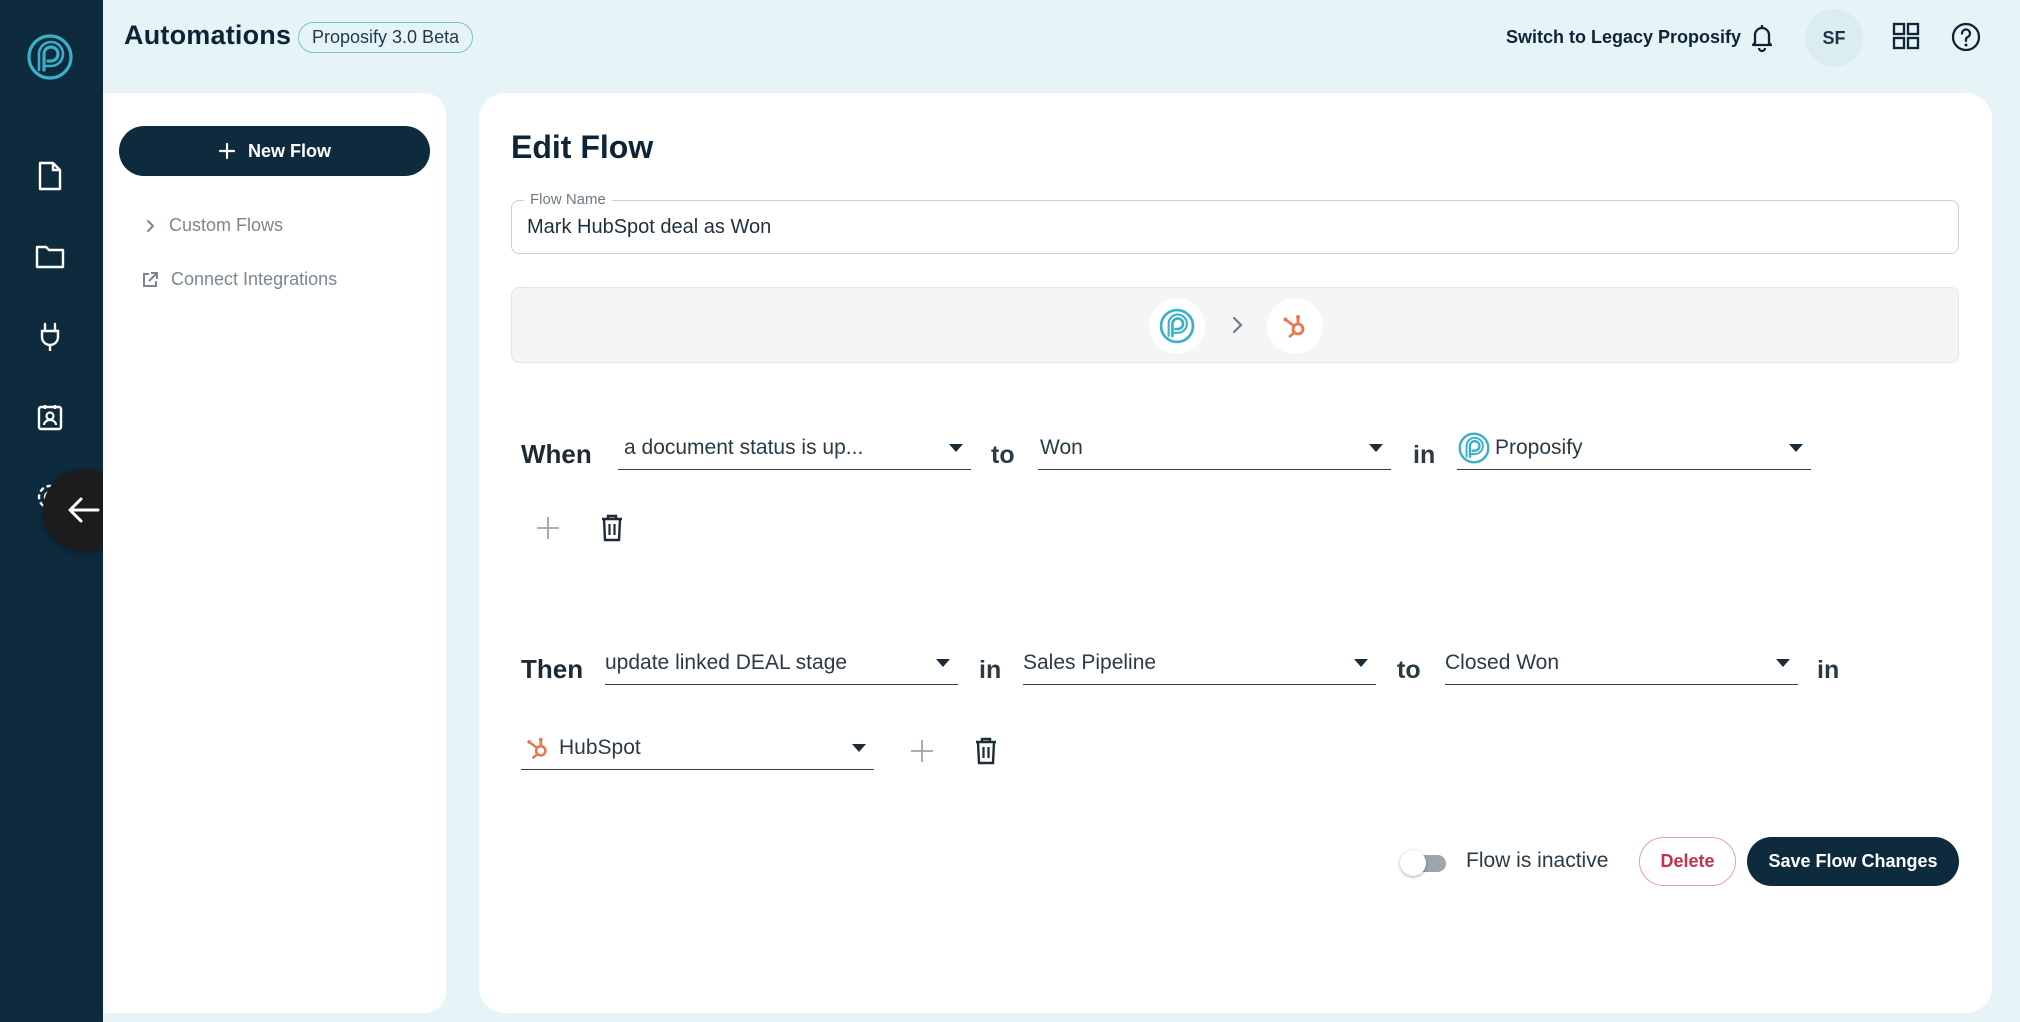 The width and height of the screenshot is (2020, 1022). I want to click on flow-name-field: Flow Name Mark HubSpot deal as Won, so click(1235, 222).